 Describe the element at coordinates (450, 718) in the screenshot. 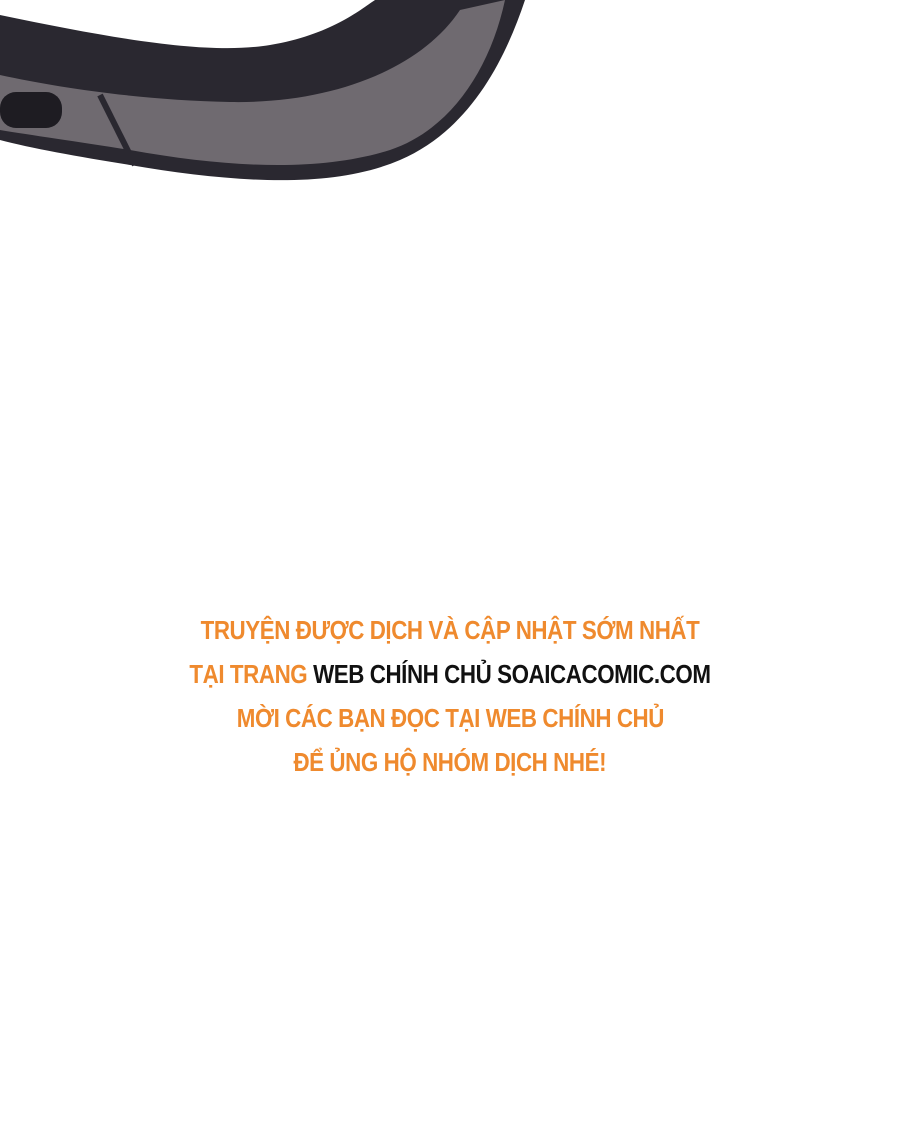

I see `notice-line-3: MỜI CÁC BẠN ĐỌC TẠI WEB CHÍNH CHỦ` at that location.